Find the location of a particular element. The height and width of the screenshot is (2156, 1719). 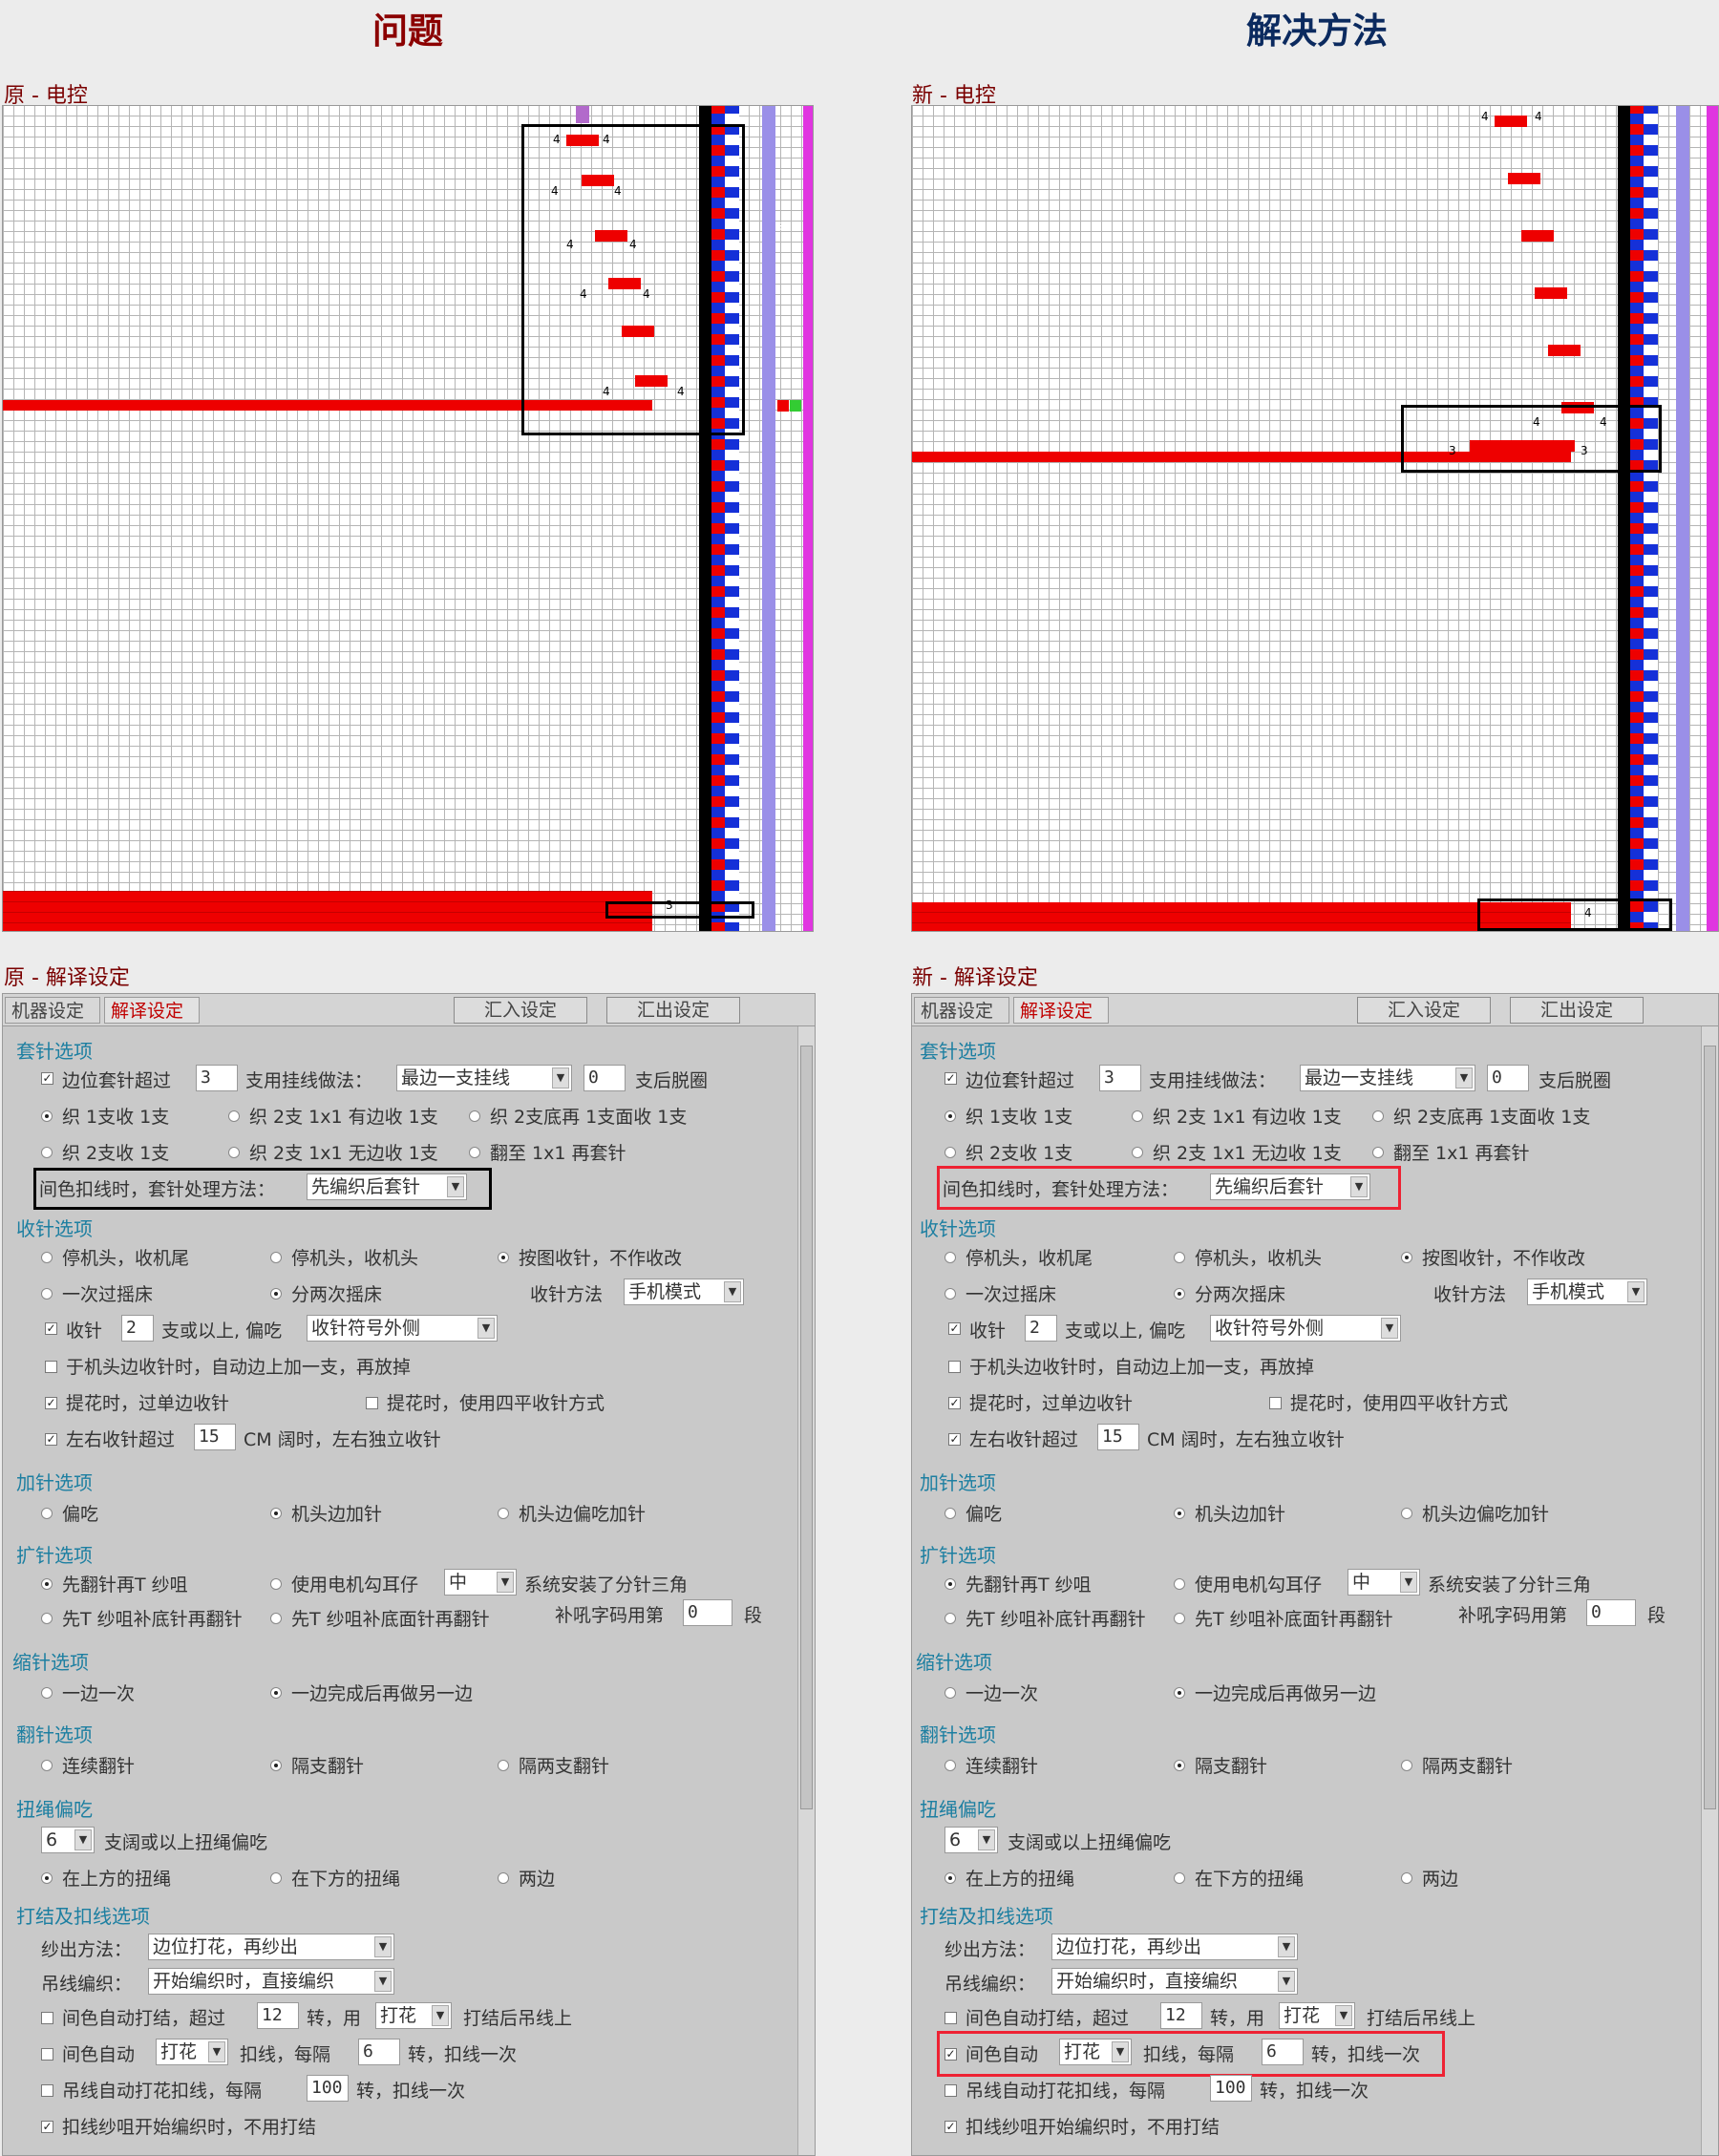

tab-machine-settings: 机器设定 is located at coordinates (961, 1011).